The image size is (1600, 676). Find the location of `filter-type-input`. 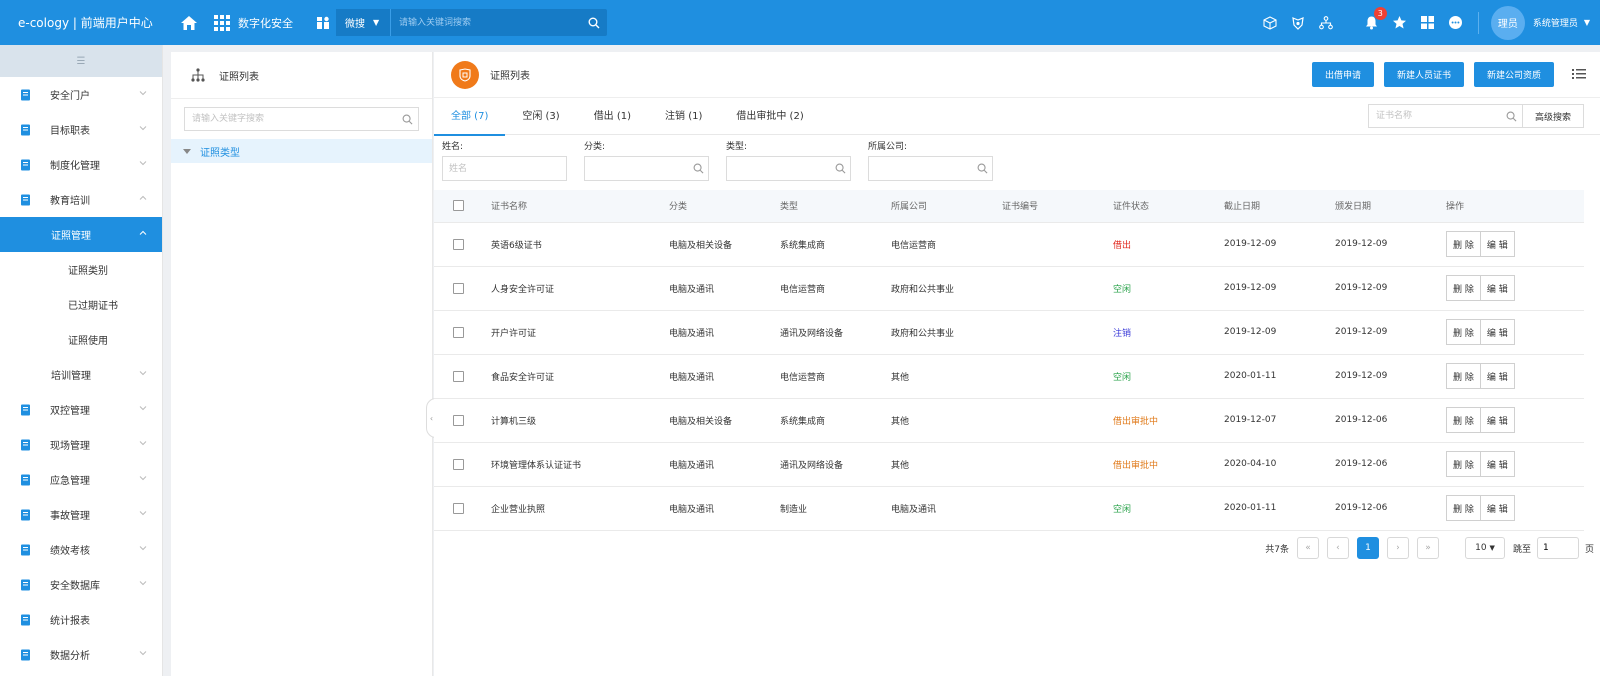

filter-type-input is located at coordinates (778, 168).